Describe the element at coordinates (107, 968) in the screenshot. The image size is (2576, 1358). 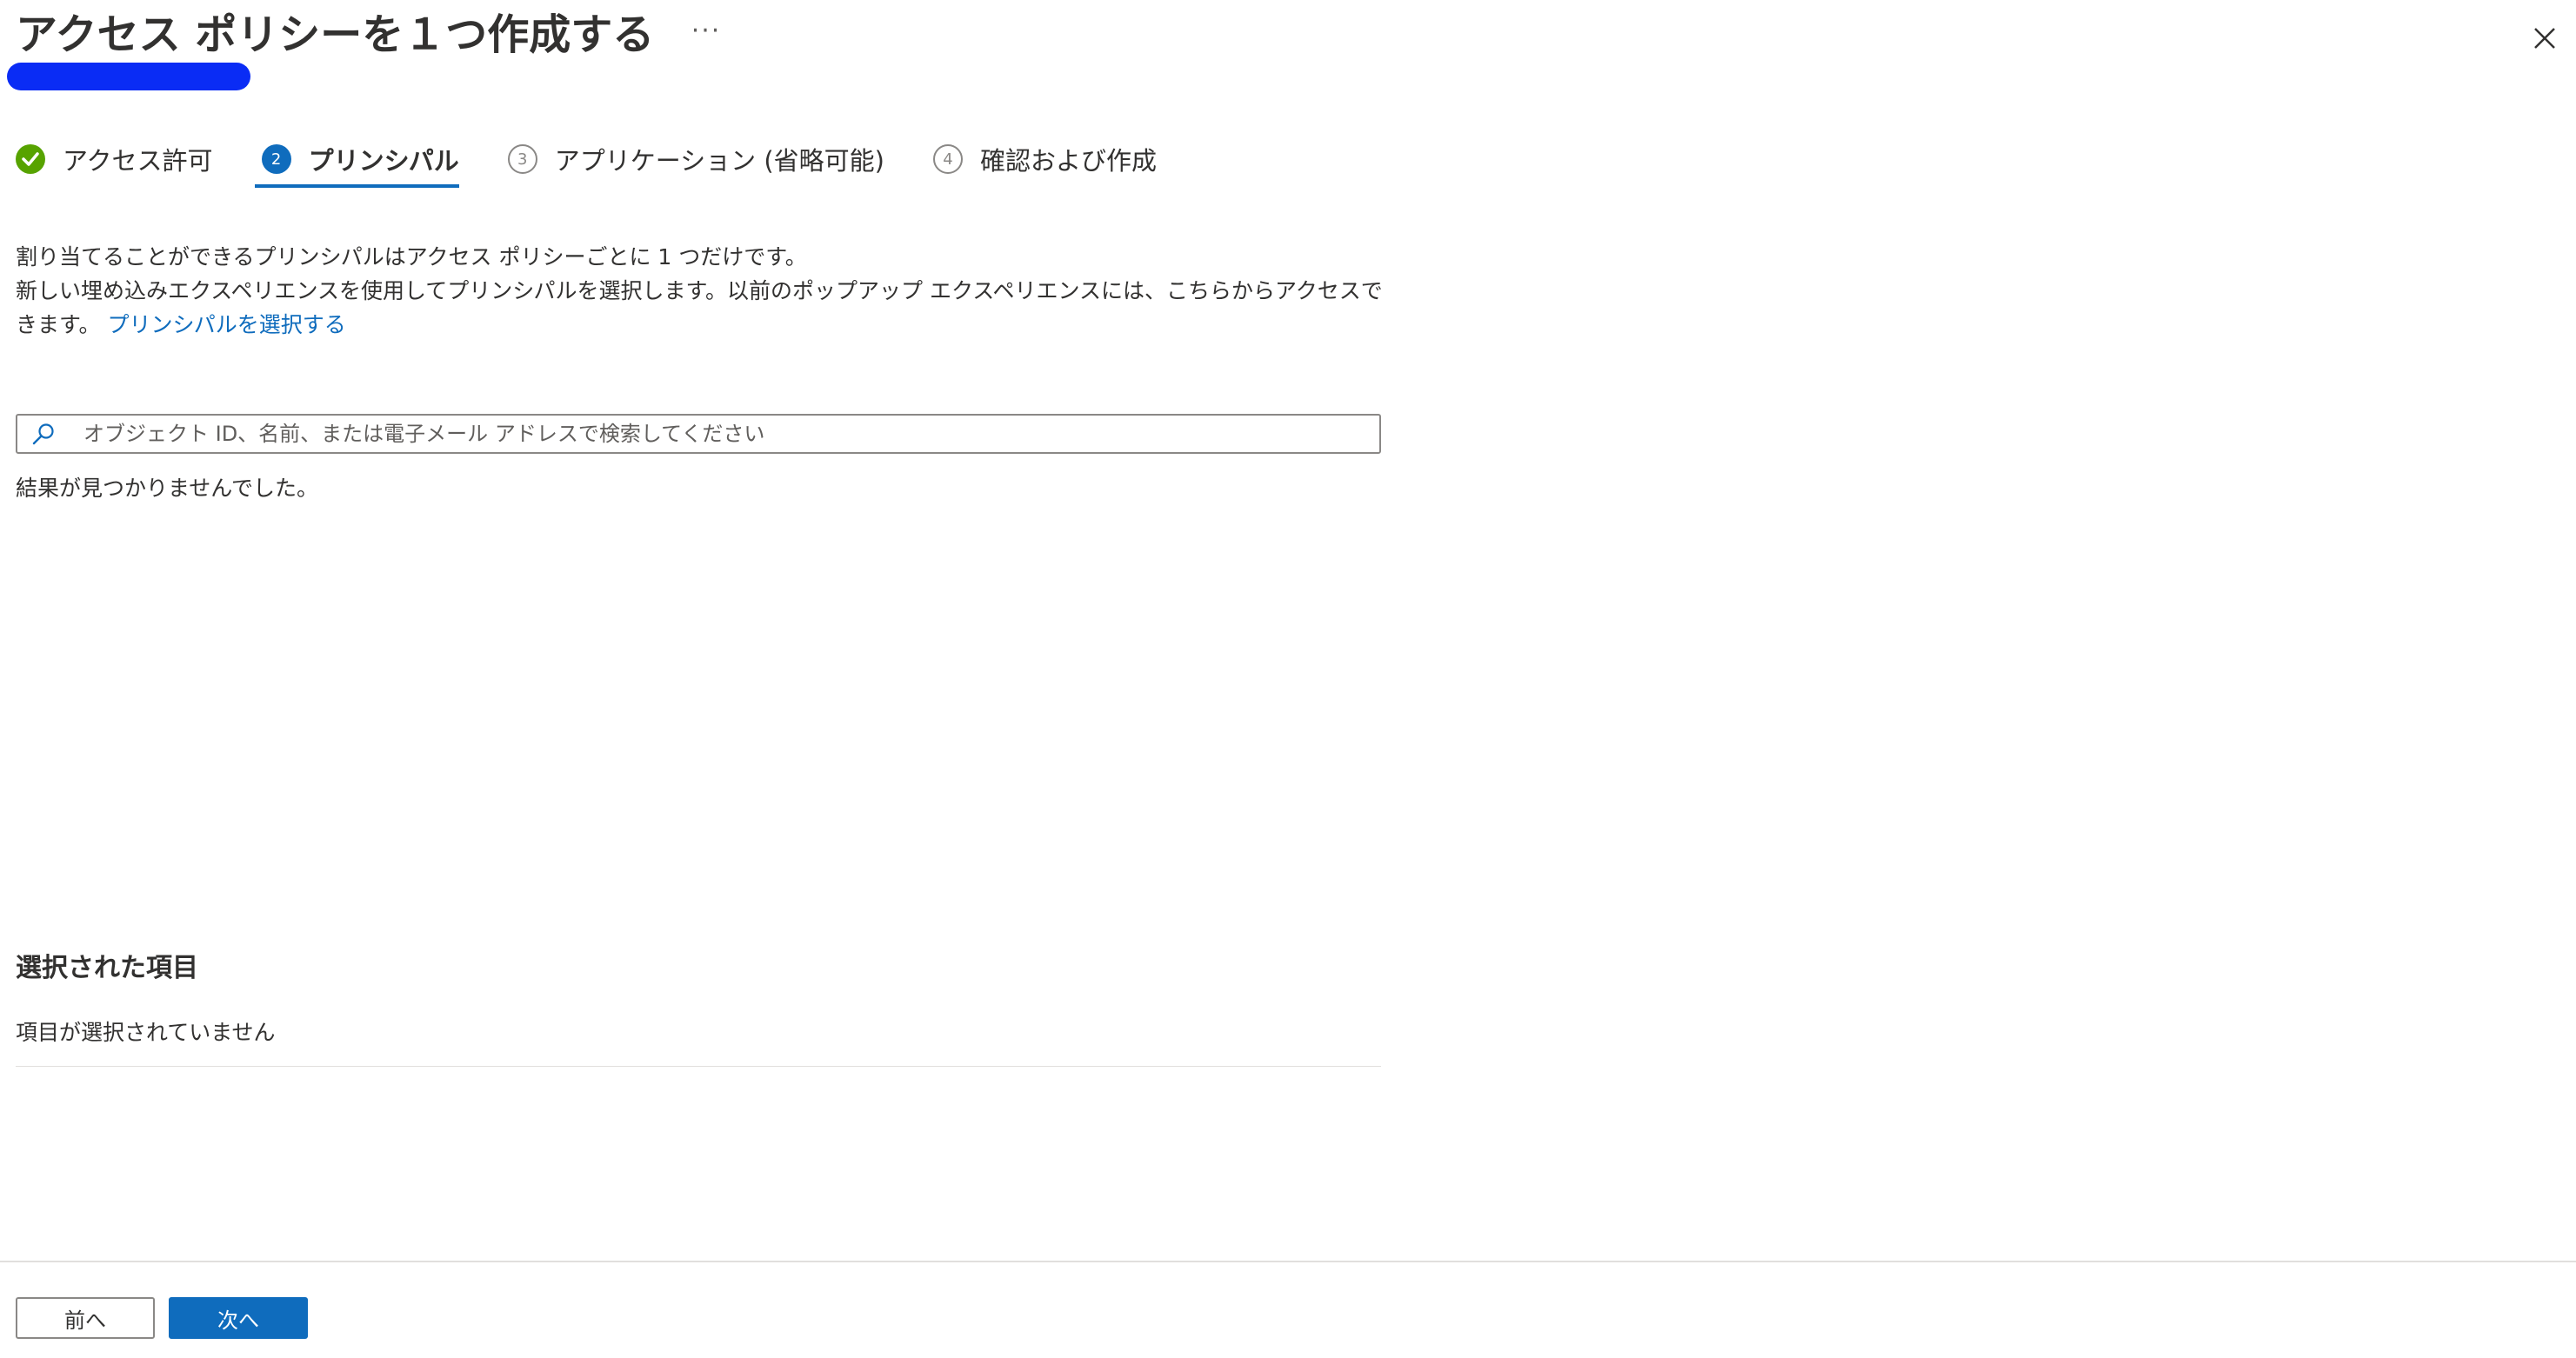
I see `selected-items-heading: 選択された項目` at that location.